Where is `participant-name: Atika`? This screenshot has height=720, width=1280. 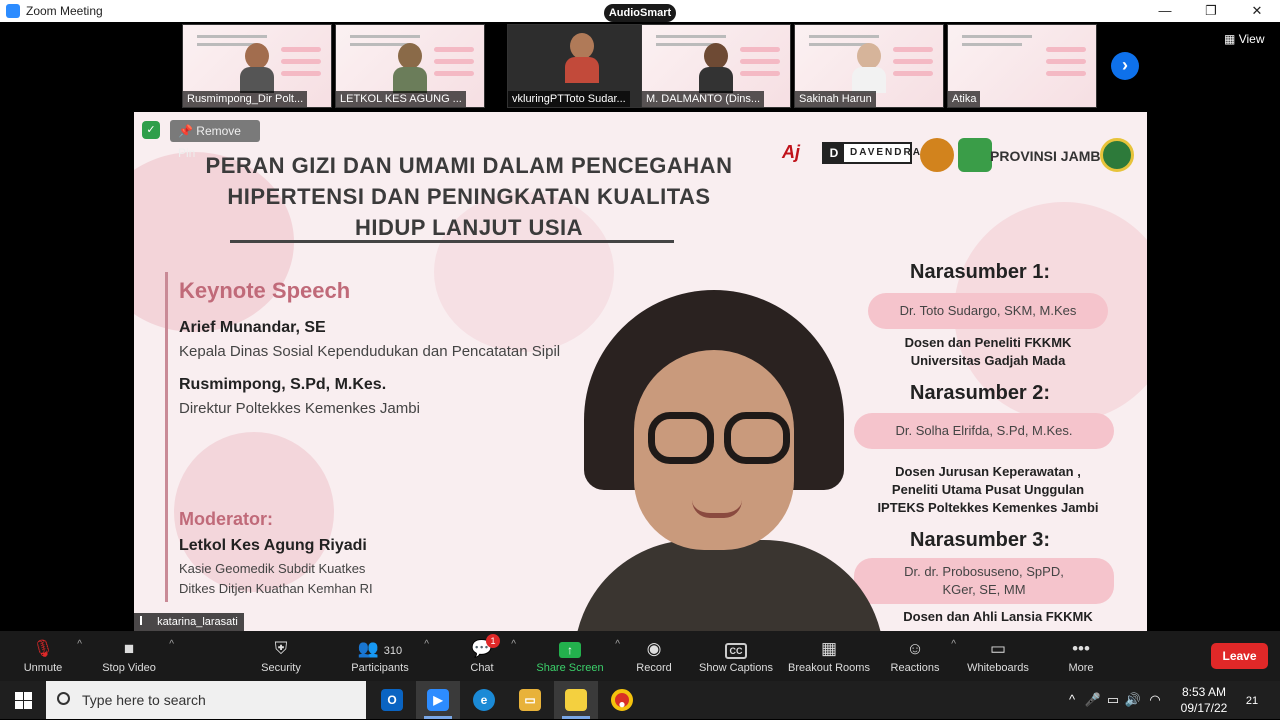
participant-name: Atika is located at coordinates (964, 99).